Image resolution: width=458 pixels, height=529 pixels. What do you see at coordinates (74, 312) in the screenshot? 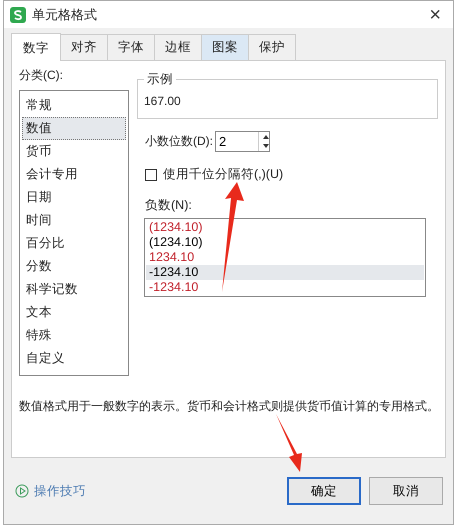
I see `category-item: 文本` at bounding box center [74, 312].